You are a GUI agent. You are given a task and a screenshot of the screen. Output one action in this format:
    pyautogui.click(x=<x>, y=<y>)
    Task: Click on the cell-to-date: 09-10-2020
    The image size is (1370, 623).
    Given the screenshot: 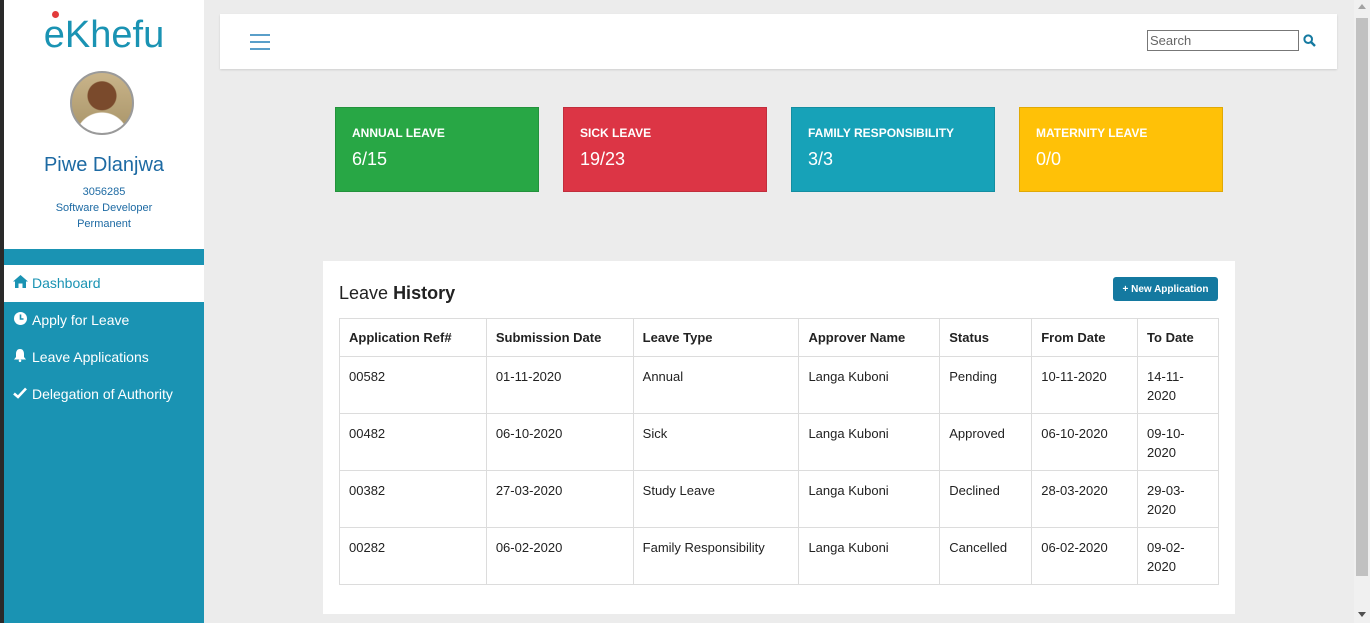 What is the action you would take?
    pyautogui.click(x=1178, y=442)
    